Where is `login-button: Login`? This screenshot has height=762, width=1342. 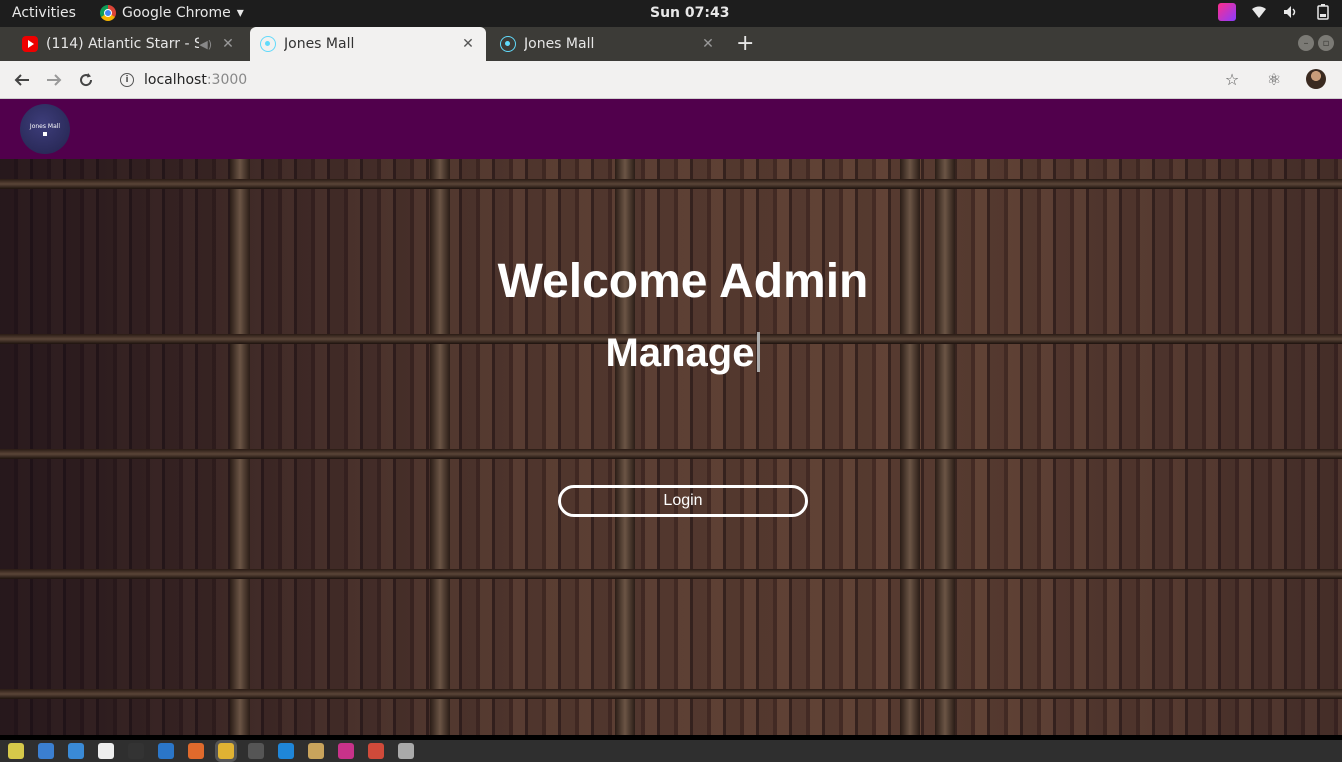
login-button: Login is located at coordinates (683, 501).